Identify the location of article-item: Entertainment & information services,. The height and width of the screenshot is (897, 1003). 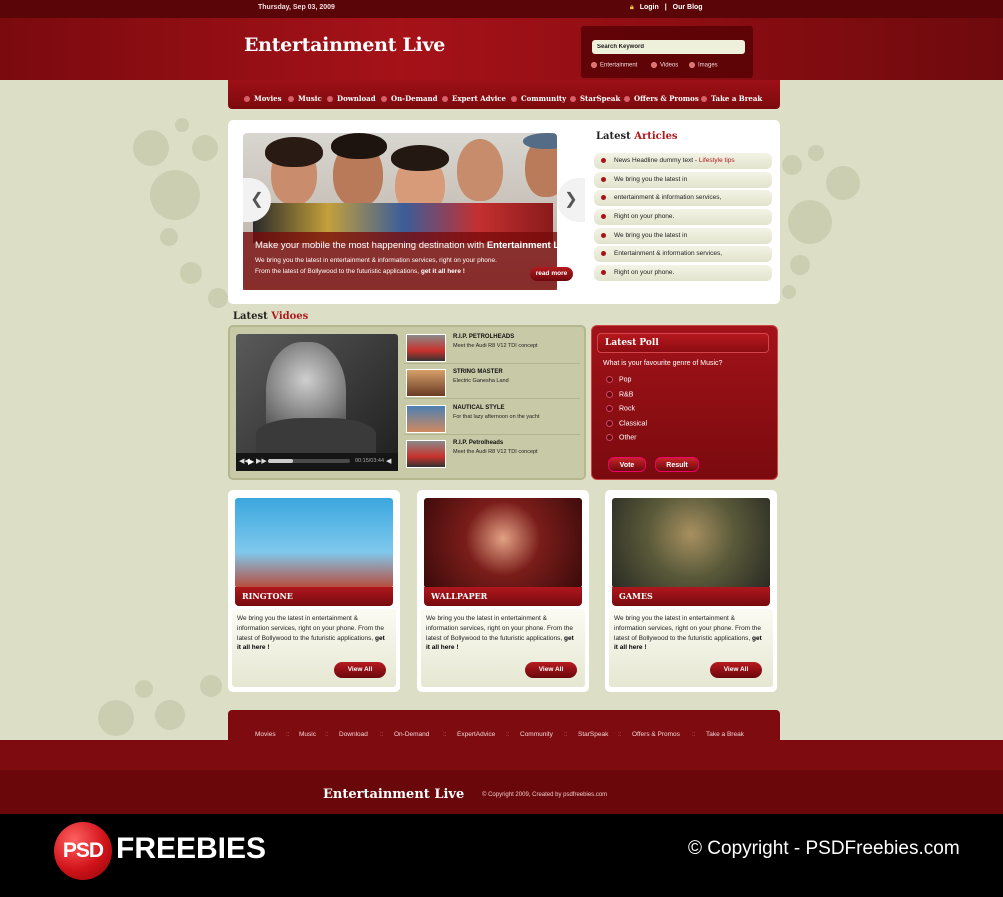
(683, 254).